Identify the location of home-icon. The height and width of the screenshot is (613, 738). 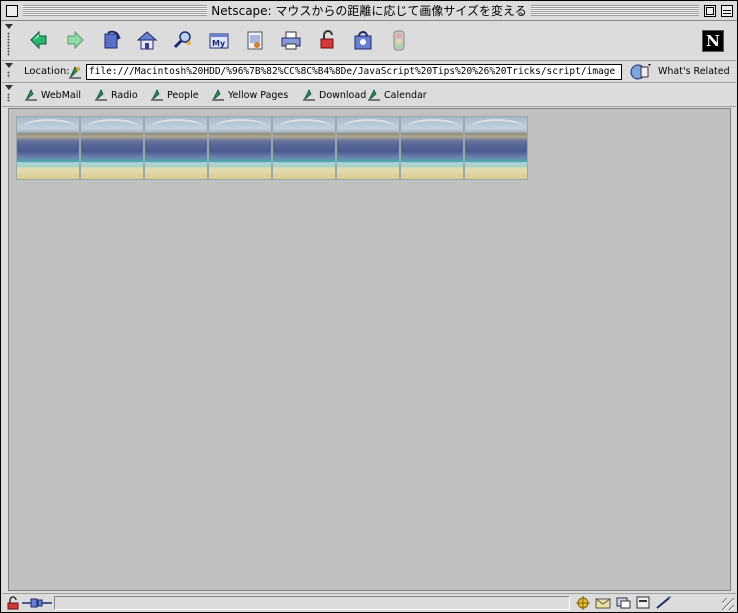
(147, 40).